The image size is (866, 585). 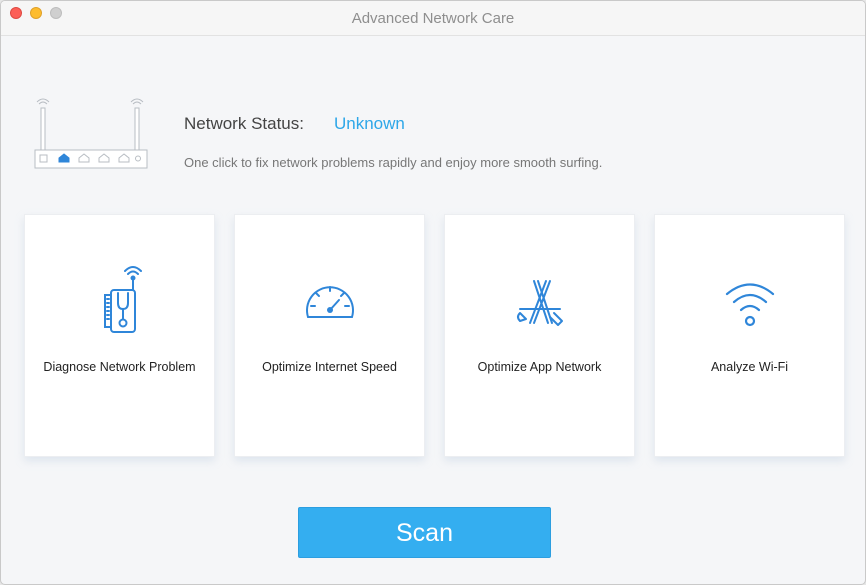 What do you see at coordinates (369, 123) in the screenshot?
I see `network-status-value: Unknown` at bounding box center [369, 123].